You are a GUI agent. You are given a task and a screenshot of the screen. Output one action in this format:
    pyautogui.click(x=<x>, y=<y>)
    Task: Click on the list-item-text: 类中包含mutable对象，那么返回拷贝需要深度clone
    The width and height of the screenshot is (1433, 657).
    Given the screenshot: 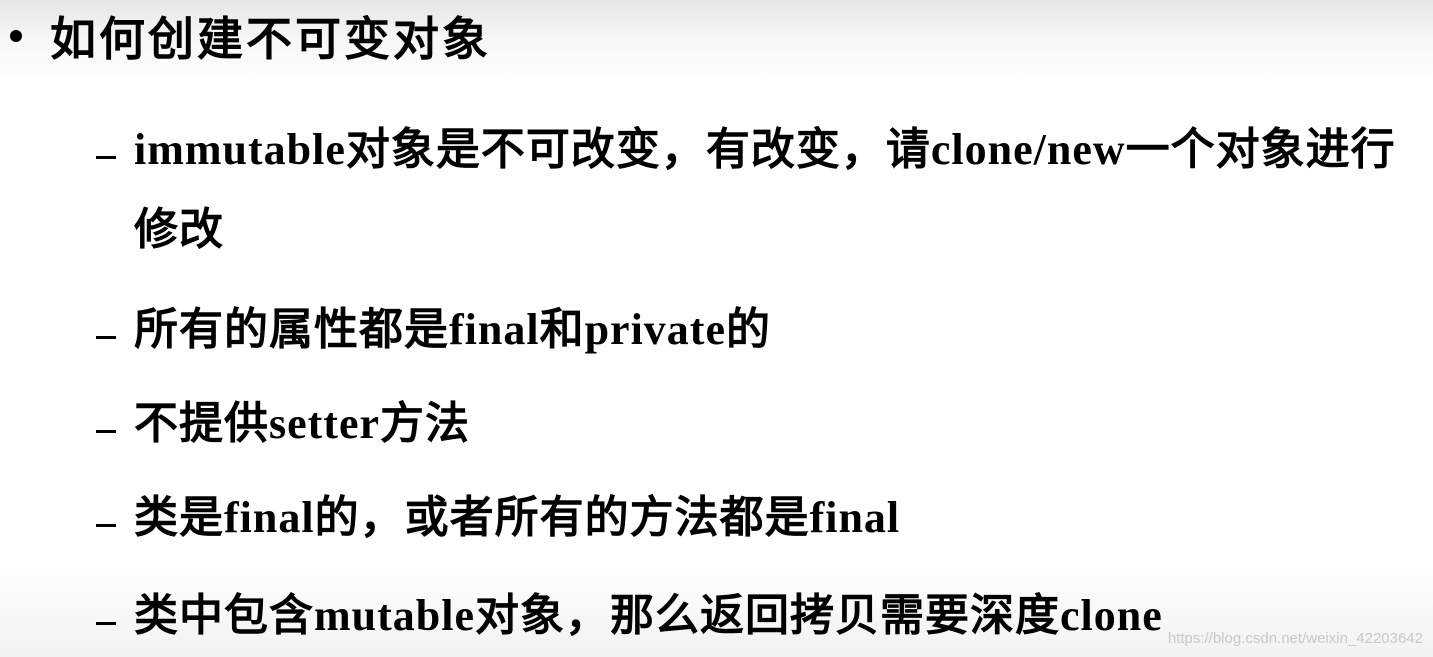 What is the action you would take?
    pyautogui.click(x=648, y=615)
    